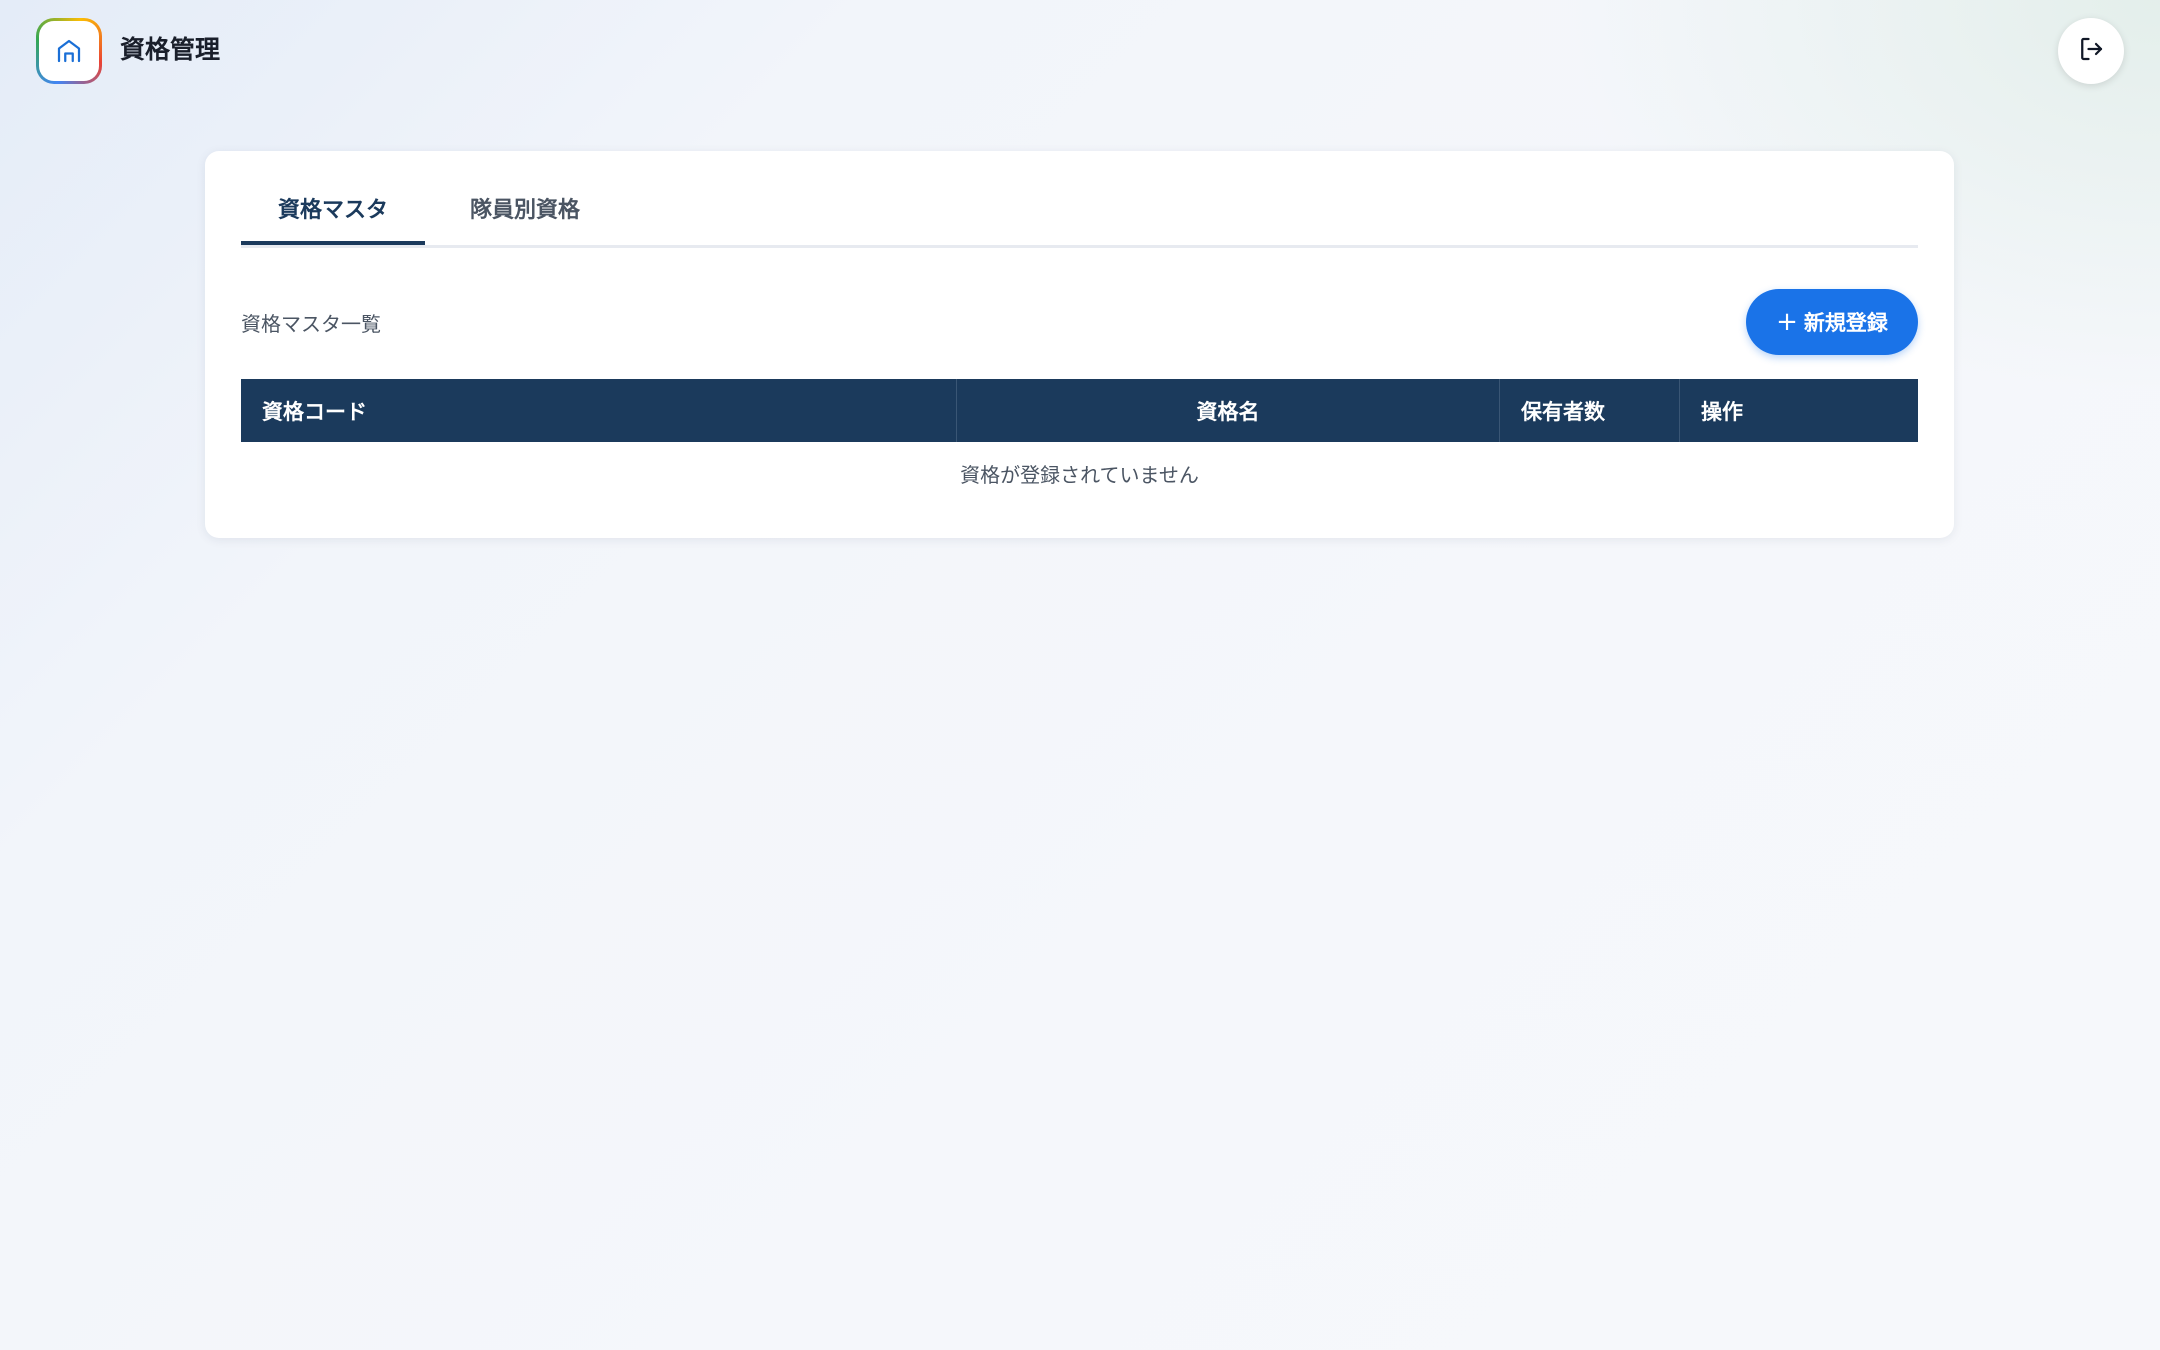 This screenshot has width=2160, height=1350. I want to click on logout-icon, so click(2091, 51).